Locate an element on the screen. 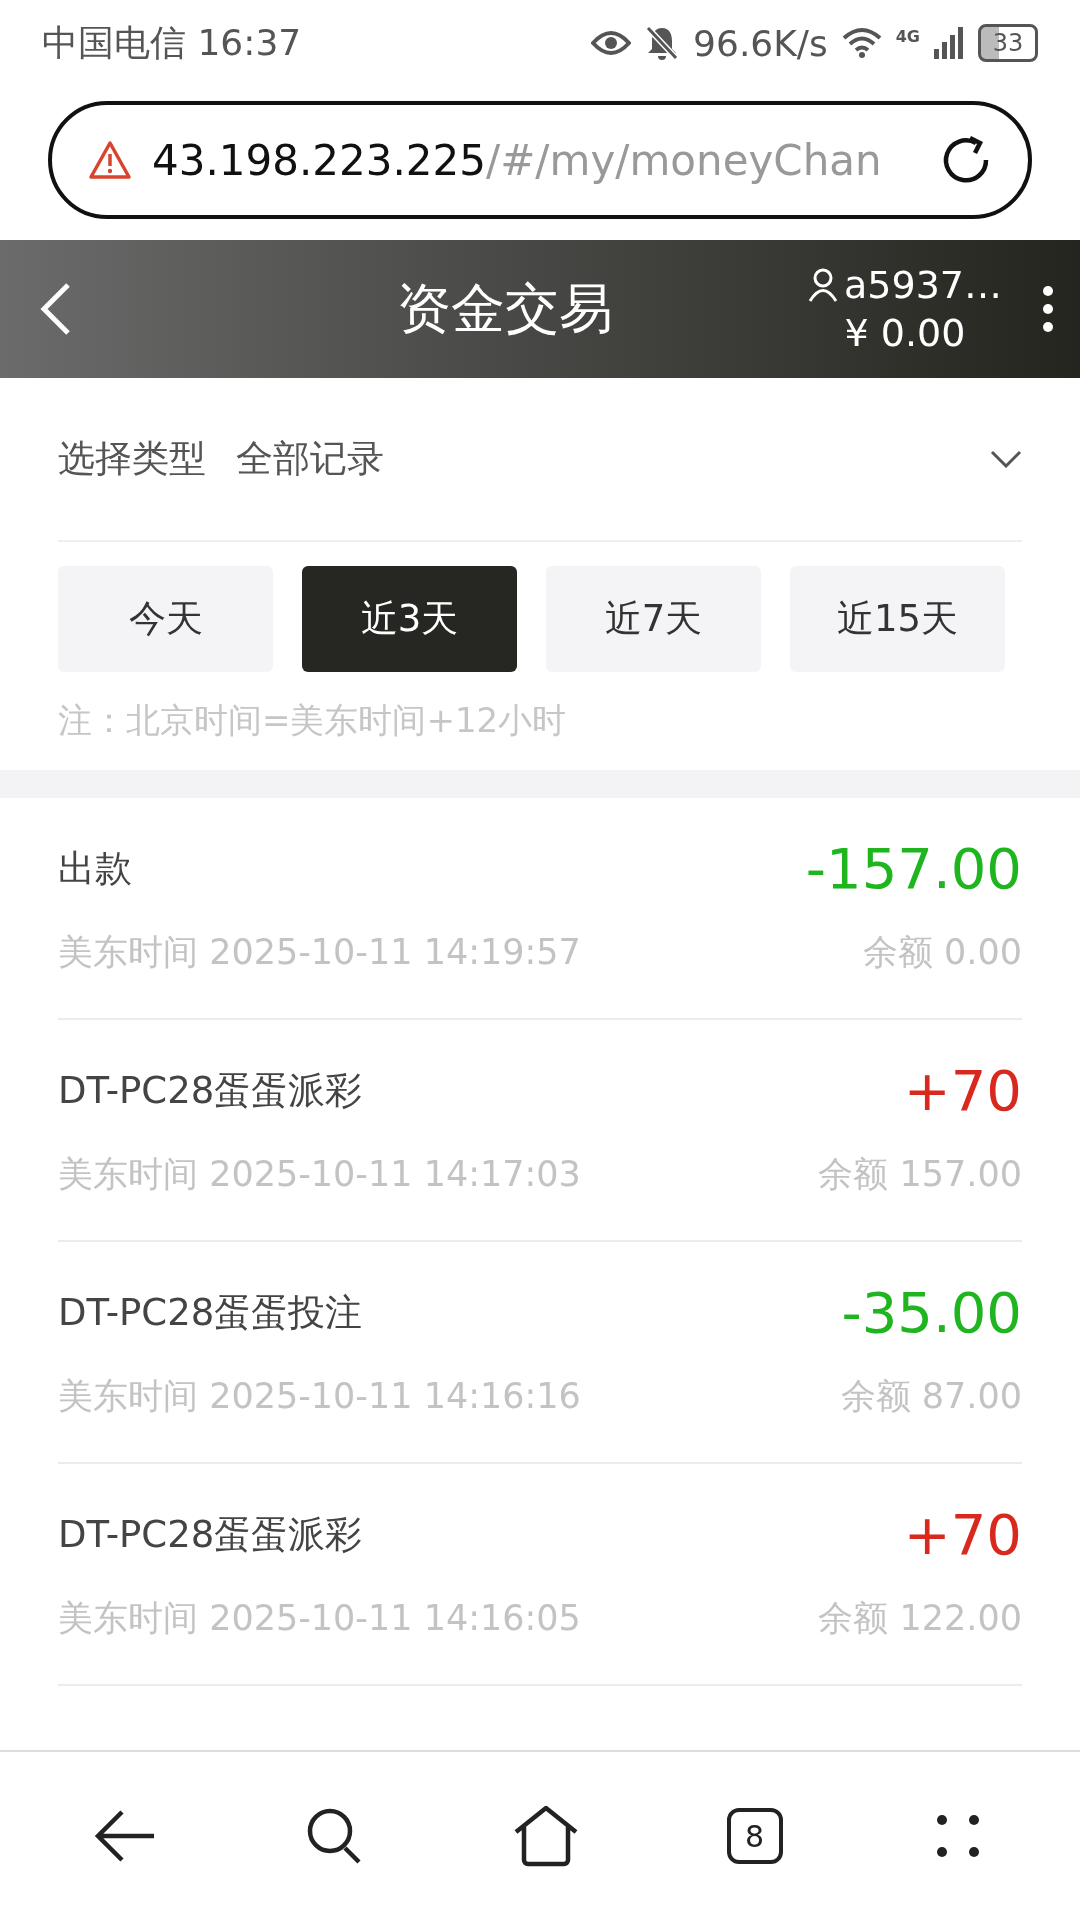 This screenshot has width=1080, height=1920. chevron-down-icon is located at coordinates (1006, 459).